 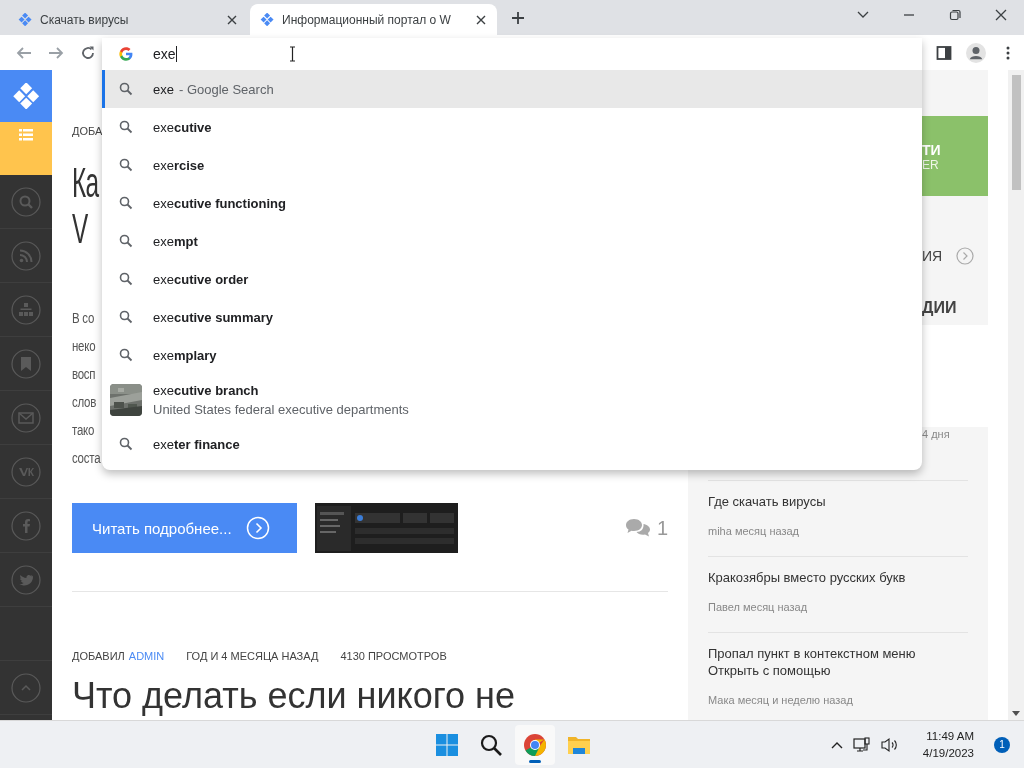 I want to click on browser-tab: Скачать вирусы, so click(x=128, y=19).